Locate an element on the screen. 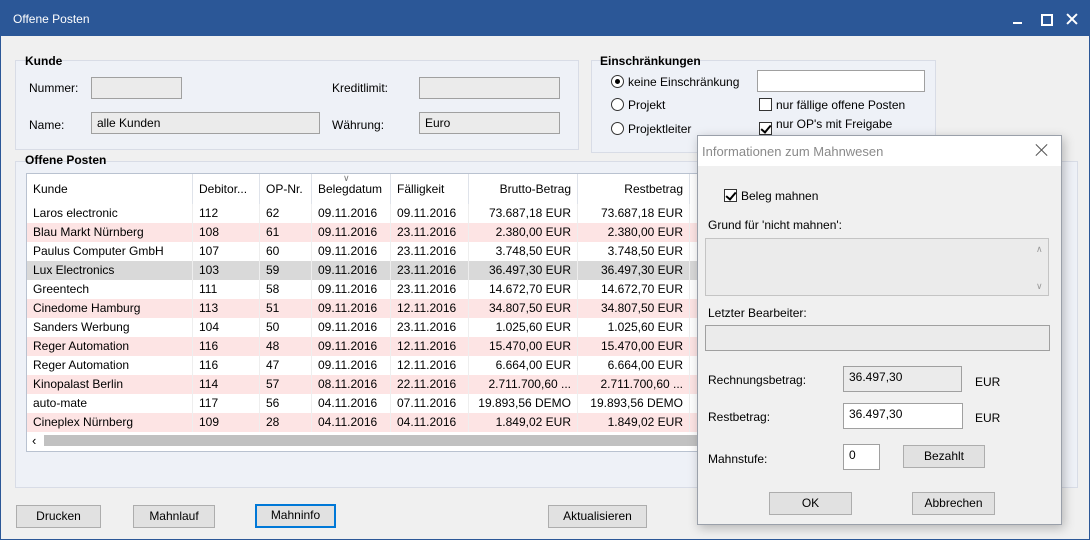 Image resolution: width=1090 pixels, height=540 pixels. table-cell: 07.11.2016 is located at coordinates (430, 403).